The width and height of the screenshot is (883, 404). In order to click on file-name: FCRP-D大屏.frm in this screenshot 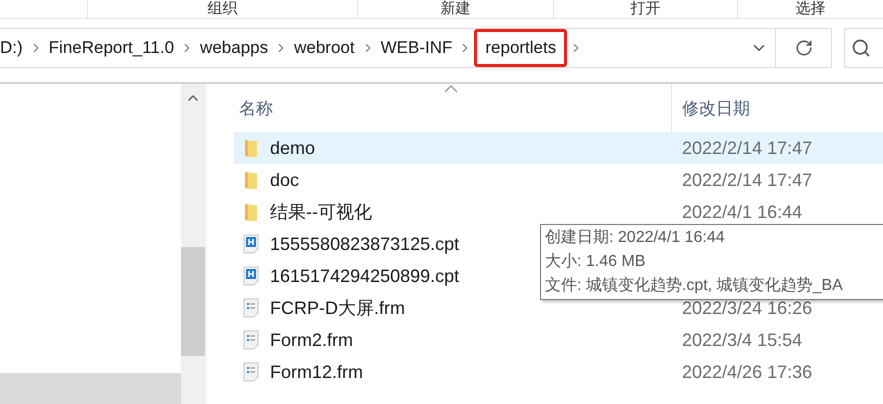, I will do `click(337, 308)`.